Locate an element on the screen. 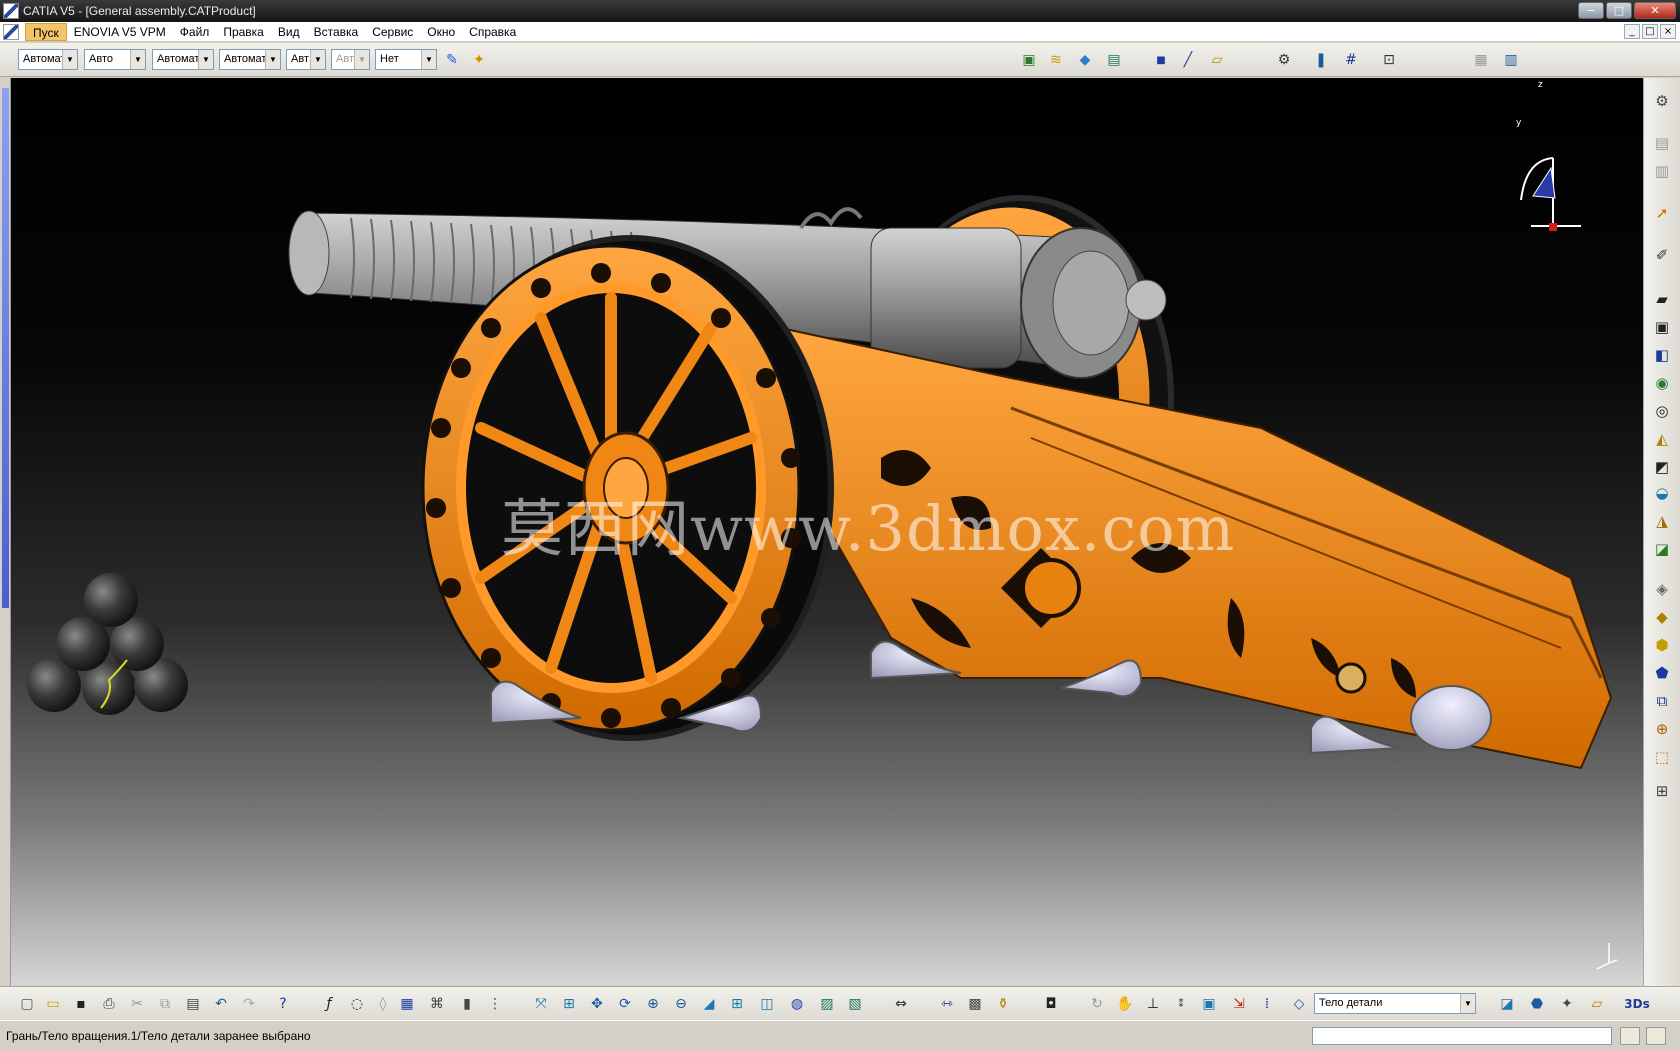  copy-icon: ⧉ is located at coordinates (165, 1004).